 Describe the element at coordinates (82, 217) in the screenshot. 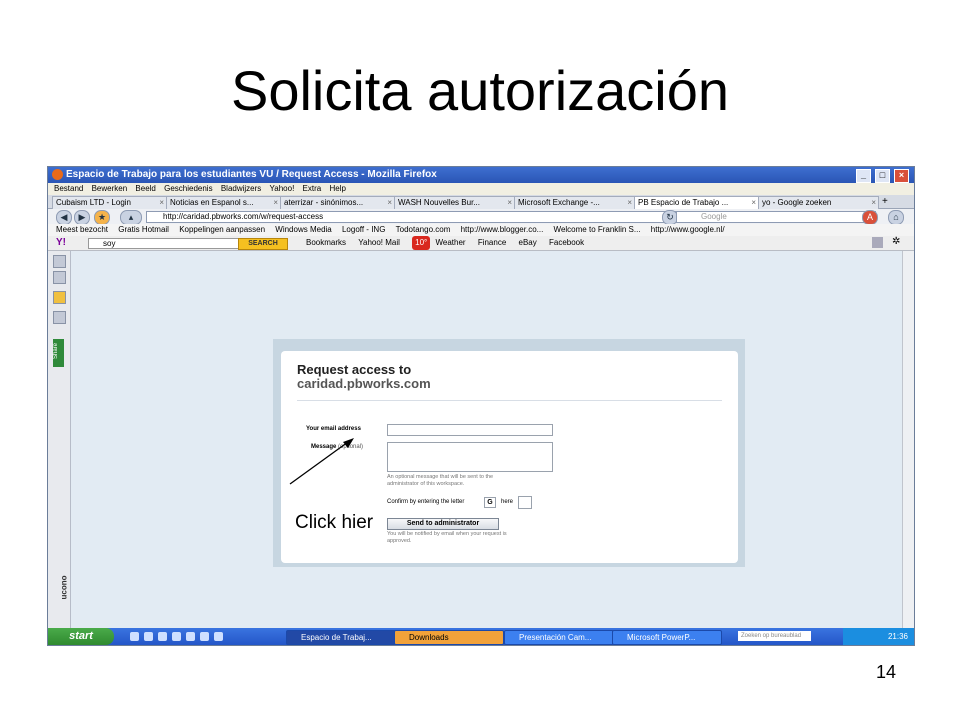

I see `forward-icon: ▶` at that location.